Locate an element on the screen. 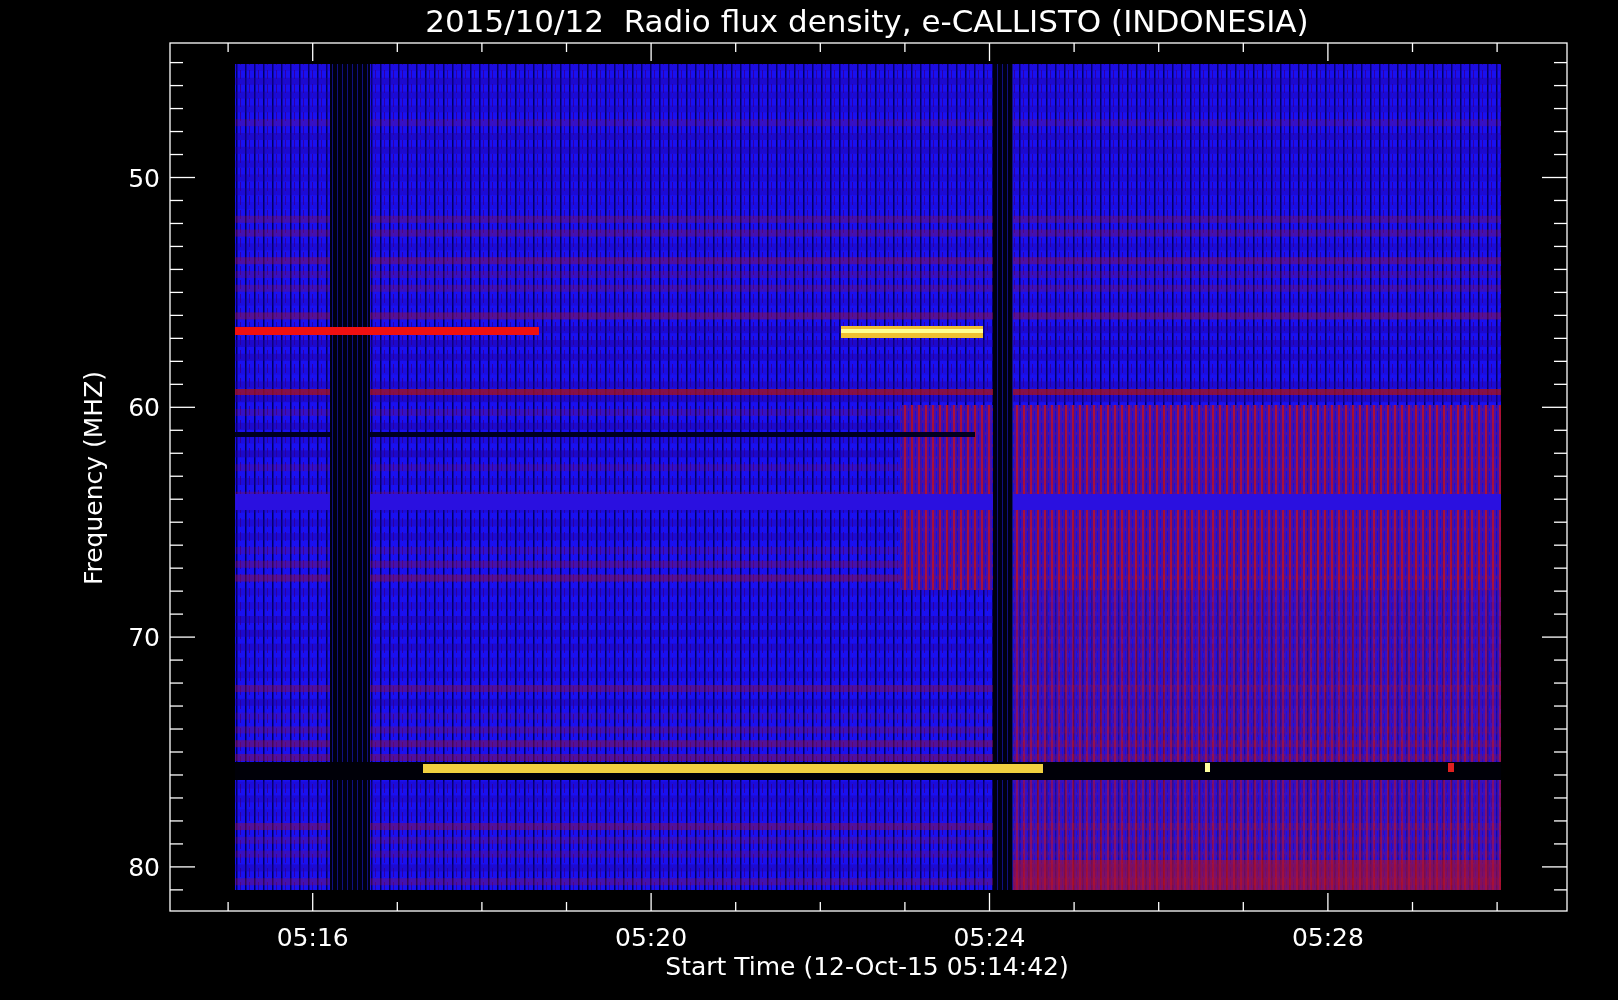 The height and width of the screenshot is (1000, 1618). chart-title: 2015/10/12 Radio flux density, e-CALLISTO (INDONESIA) is located at coordinates (867, 21).